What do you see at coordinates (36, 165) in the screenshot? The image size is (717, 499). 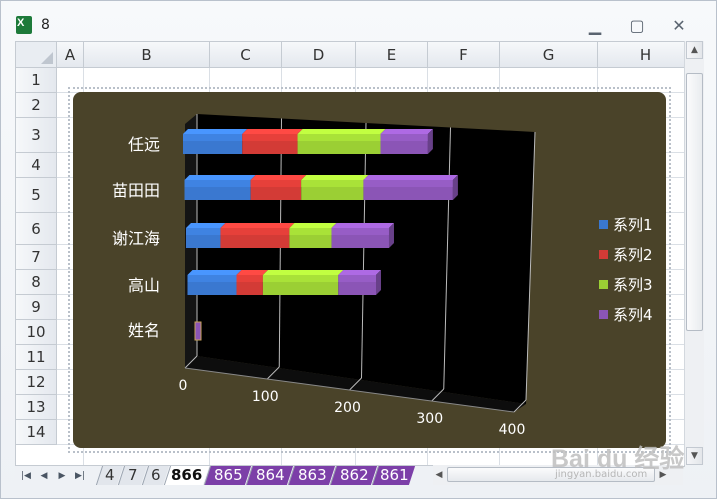 I see `row-header-4: 4` at bounding box center [36, 165].